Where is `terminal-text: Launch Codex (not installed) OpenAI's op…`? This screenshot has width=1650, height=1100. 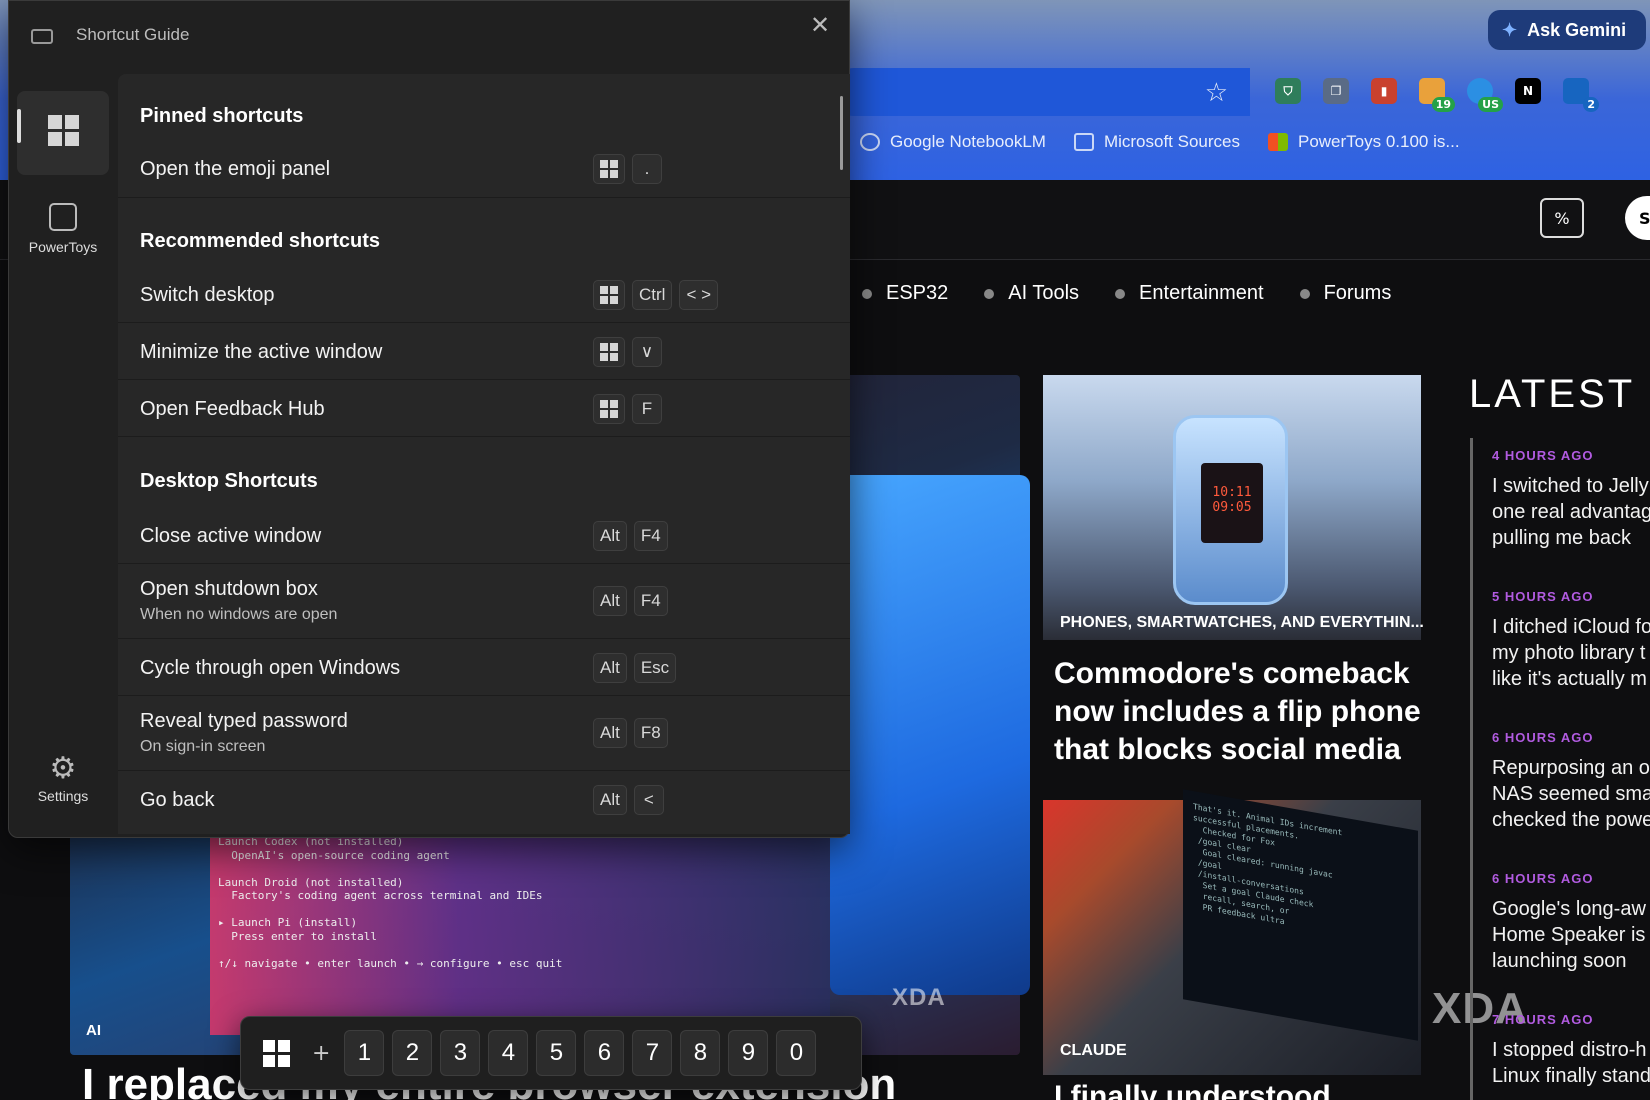 terminal-text: Launch Codex (not installed) OpenAI's op… is located at coordinates (390, 902).